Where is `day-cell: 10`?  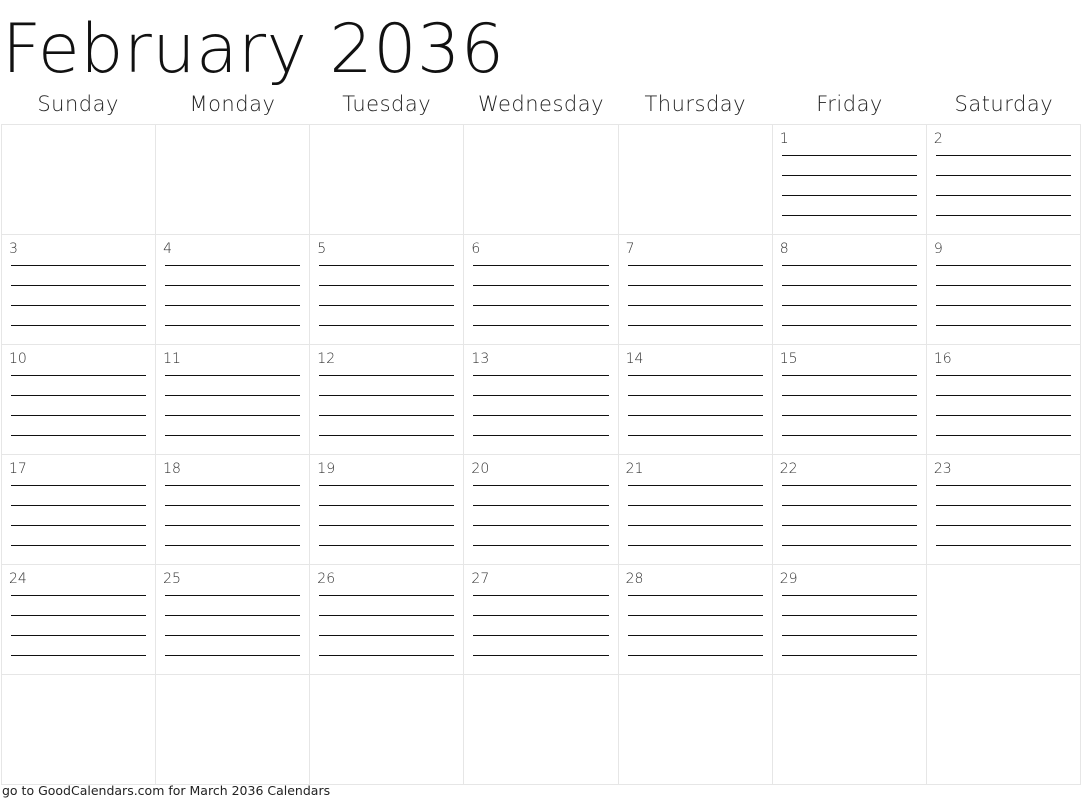 day-cell: 10 is located at coordinates (79, 400).